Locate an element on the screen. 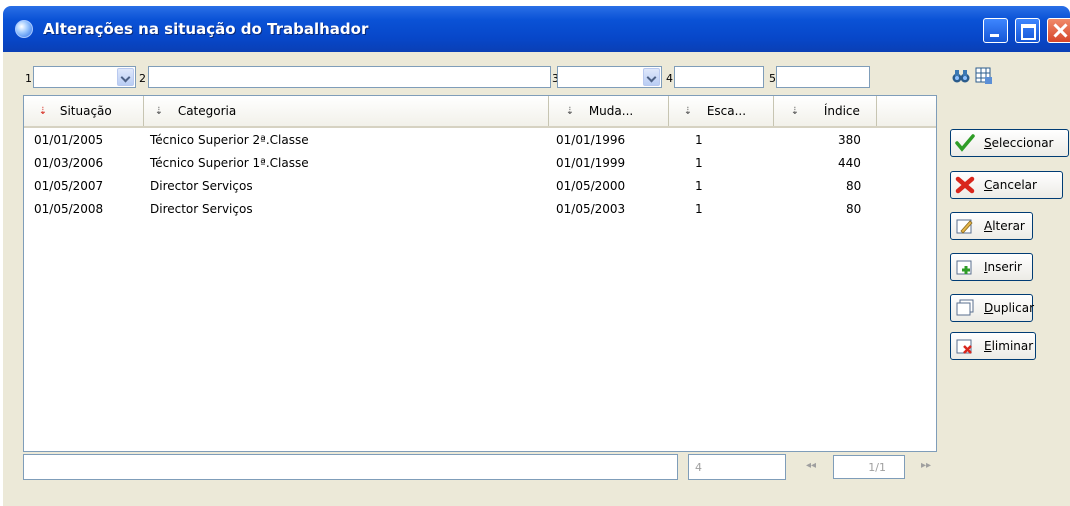 This screenshot has height=506, width=1070. duplicate-icon is located at coordinates (965, 307).